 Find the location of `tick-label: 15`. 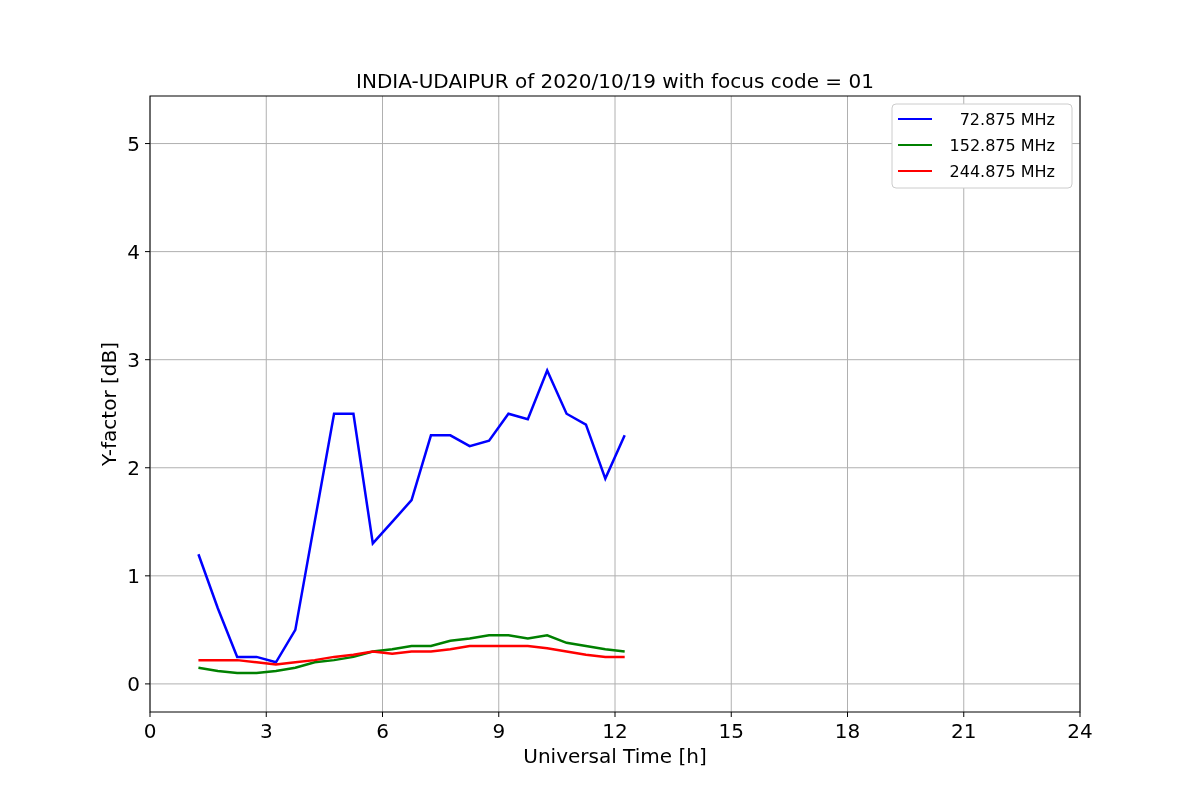

tick-label: 15 is located at coordinates (731, 731).